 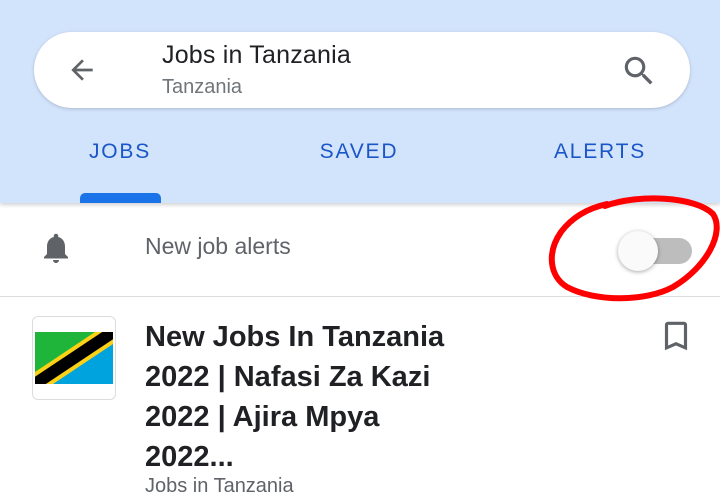 What do you see at coordinates (120, 152) in the screenshot?
I see `tab-jobs: JOBS` at bounding box center [120, 152].